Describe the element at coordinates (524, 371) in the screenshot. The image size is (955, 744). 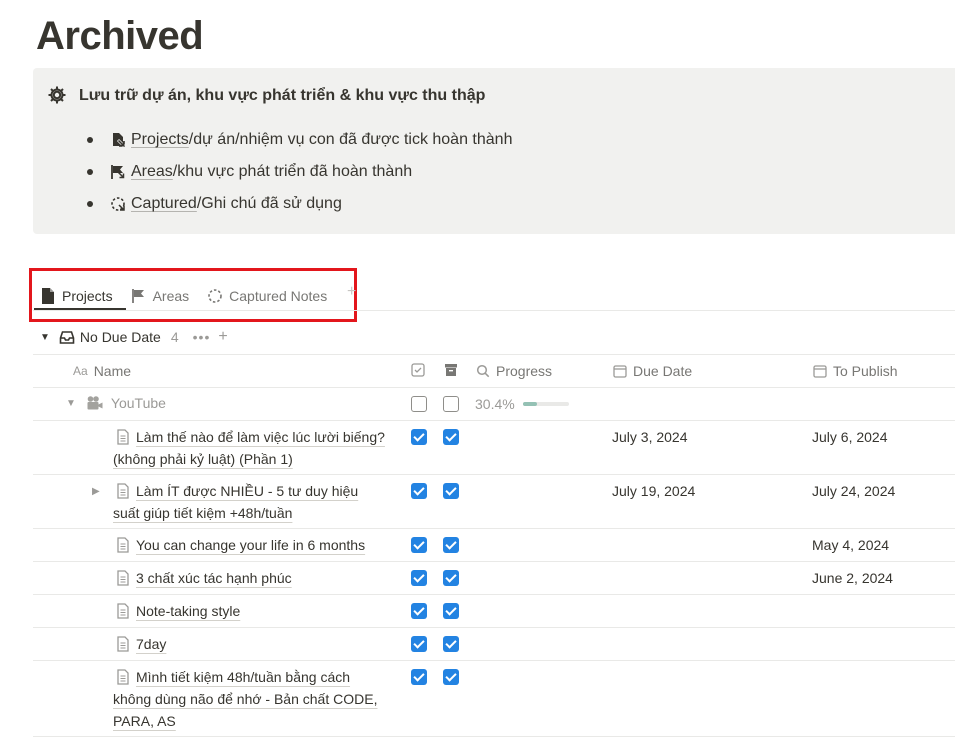
I see `column-label: Progress` at that location.